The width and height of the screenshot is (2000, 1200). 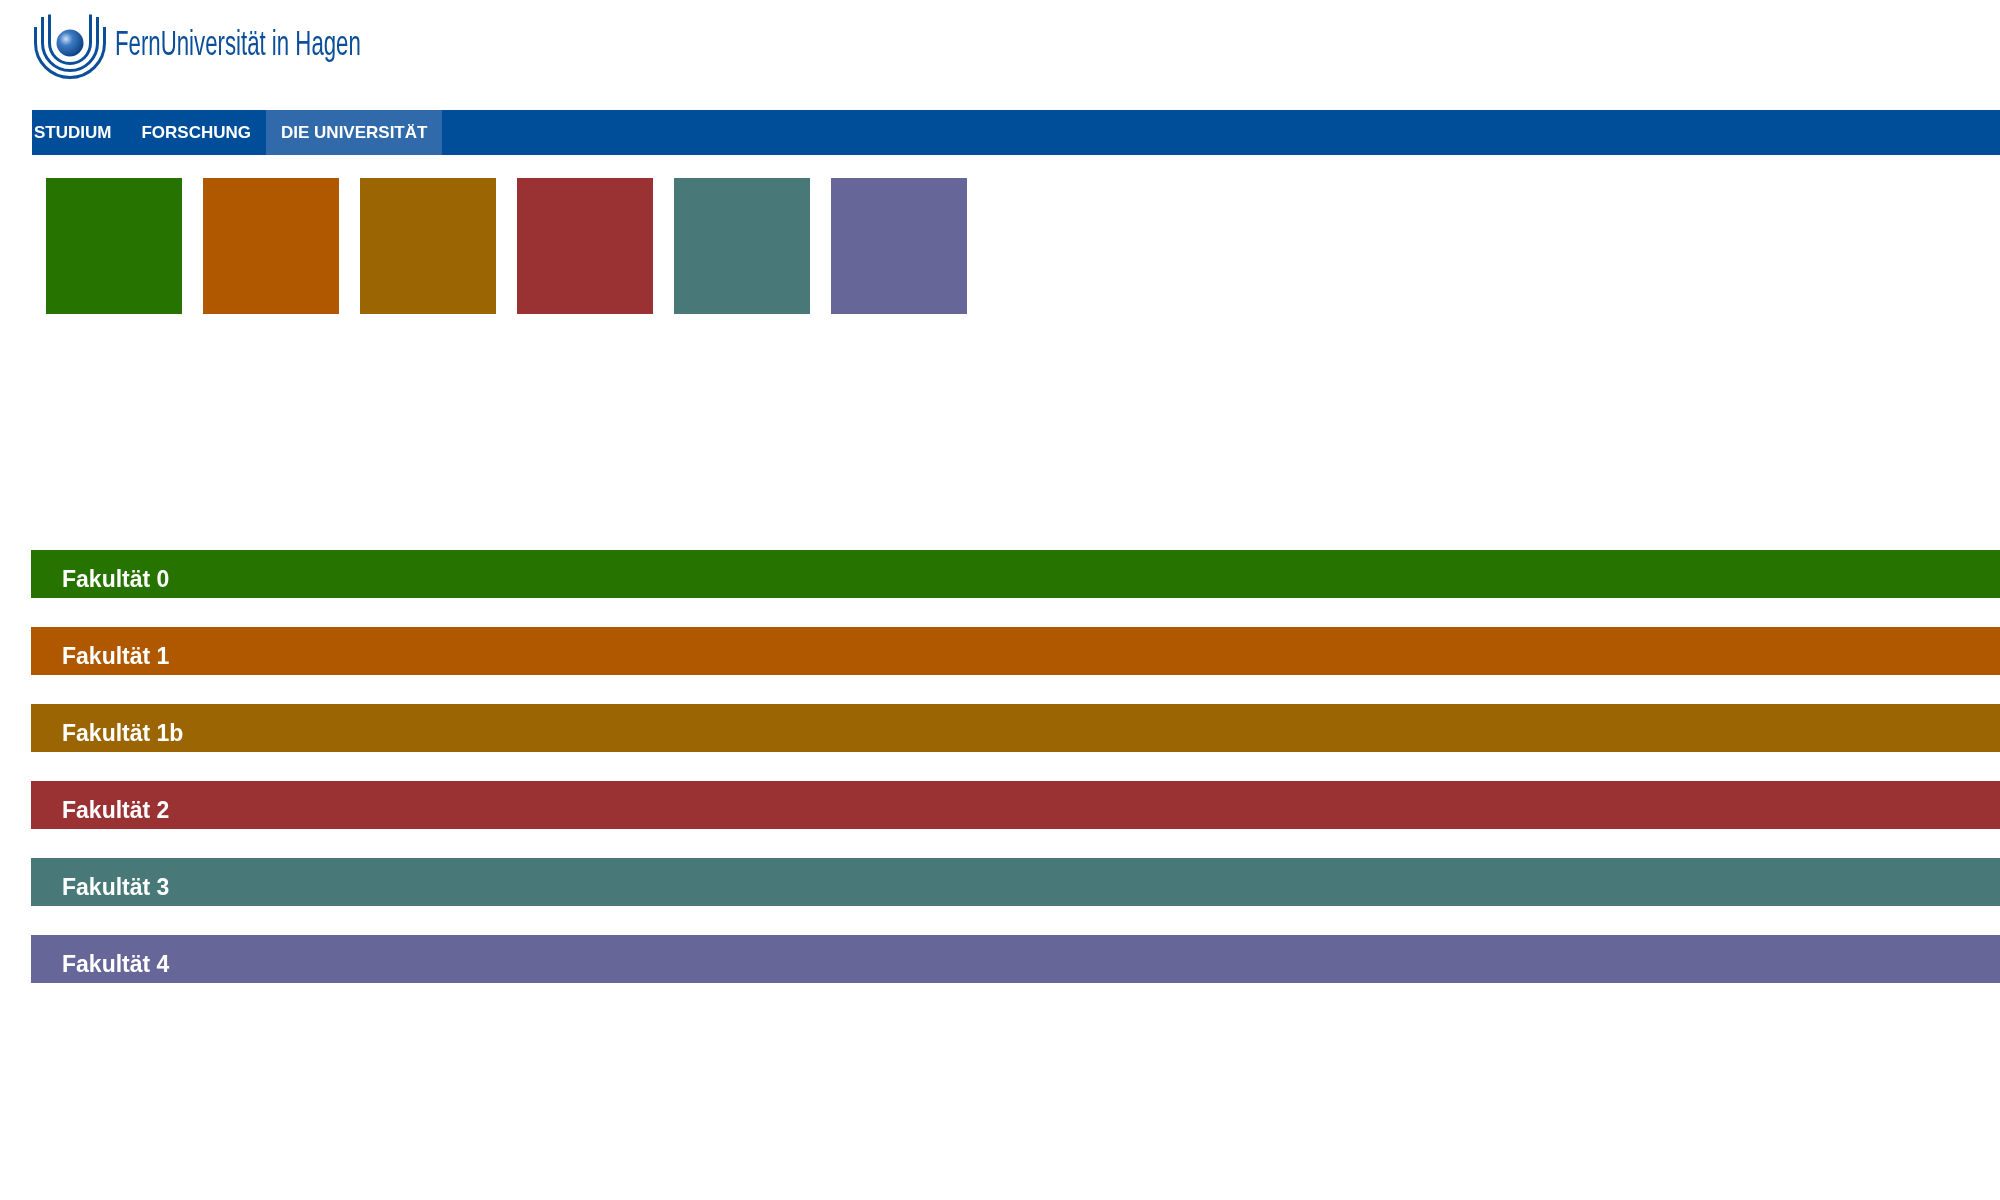 I want to click on logo-text: FernUniversität in Hagen, so click(x=238, y=43).